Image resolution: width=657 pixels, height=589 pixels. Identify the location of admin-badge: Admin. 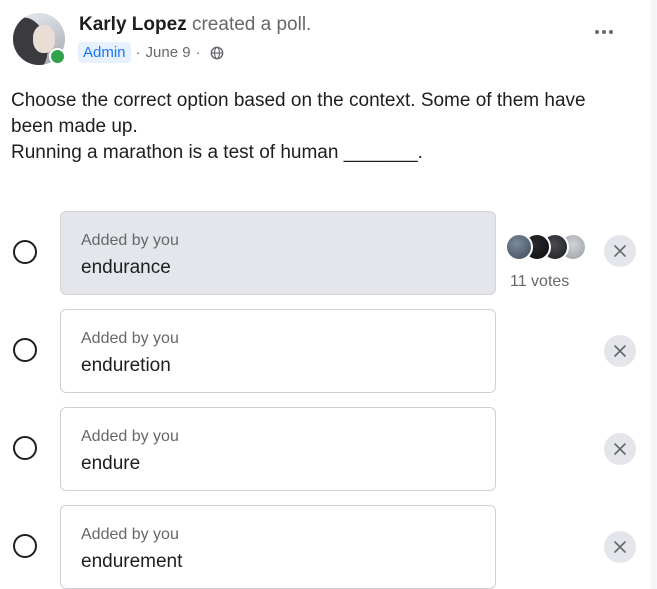
(104, 52).